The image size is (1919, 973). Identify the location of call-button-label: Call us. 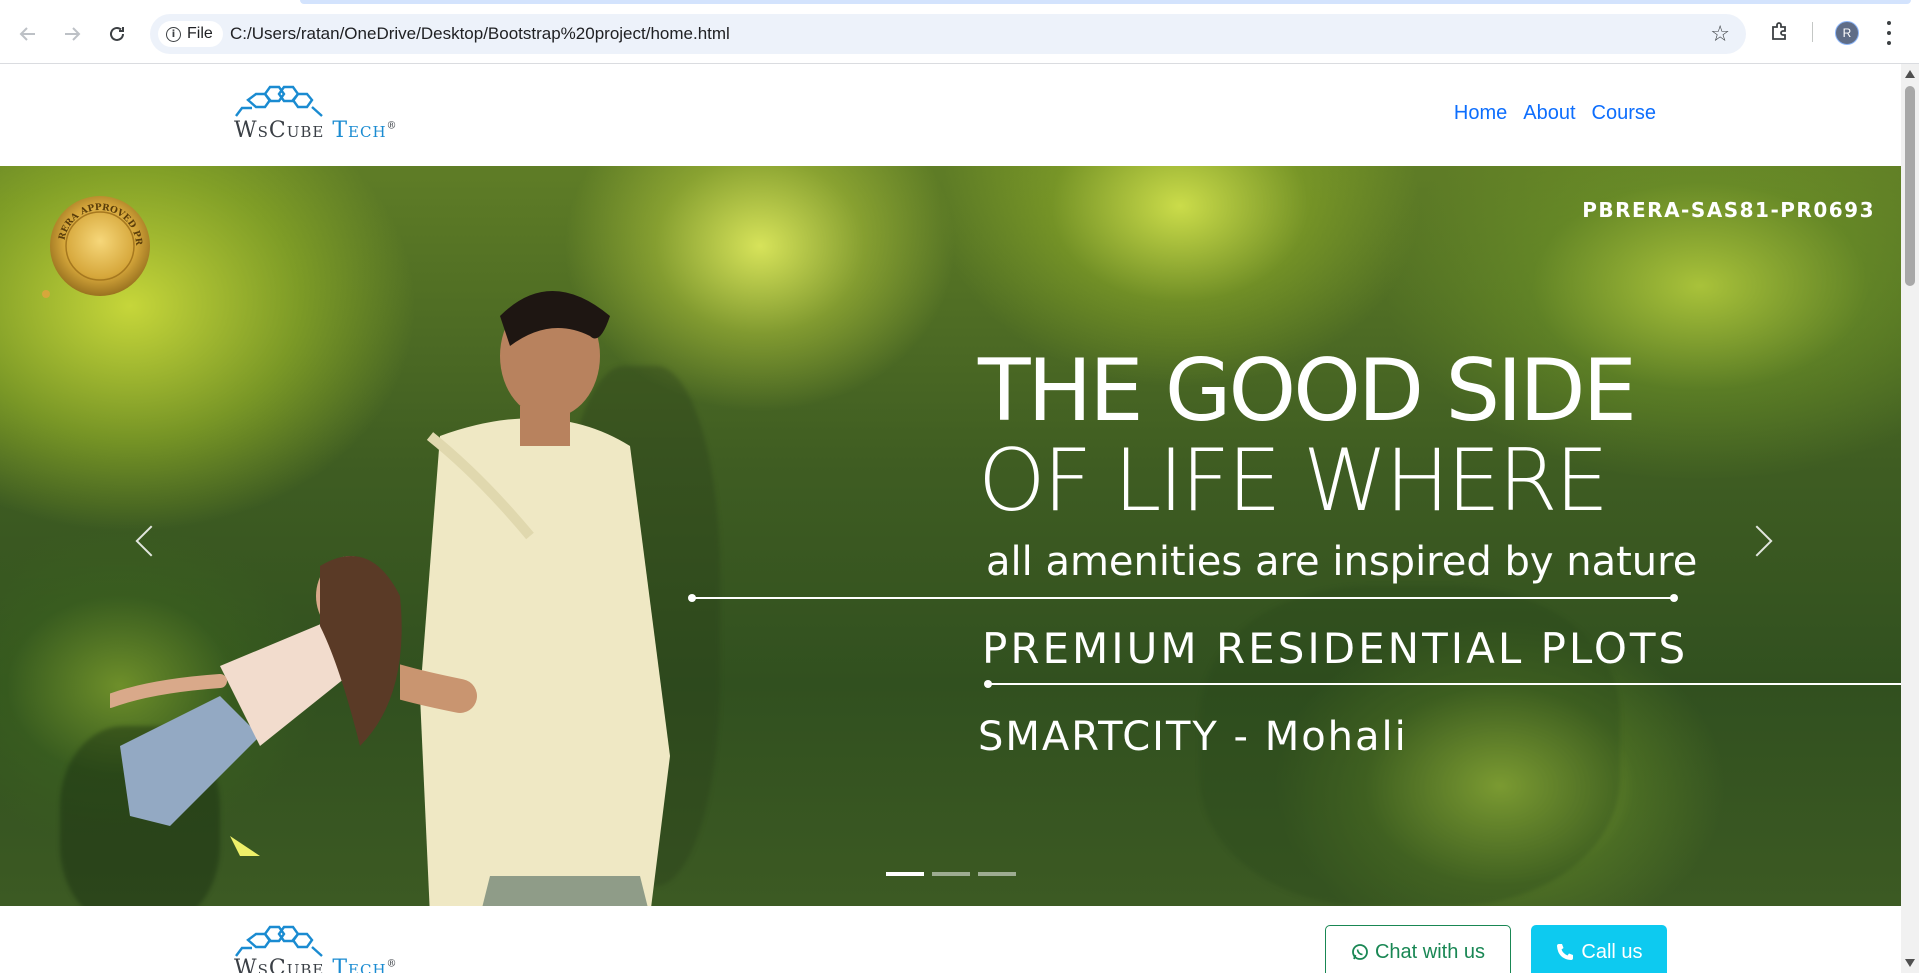
(1612, 951).